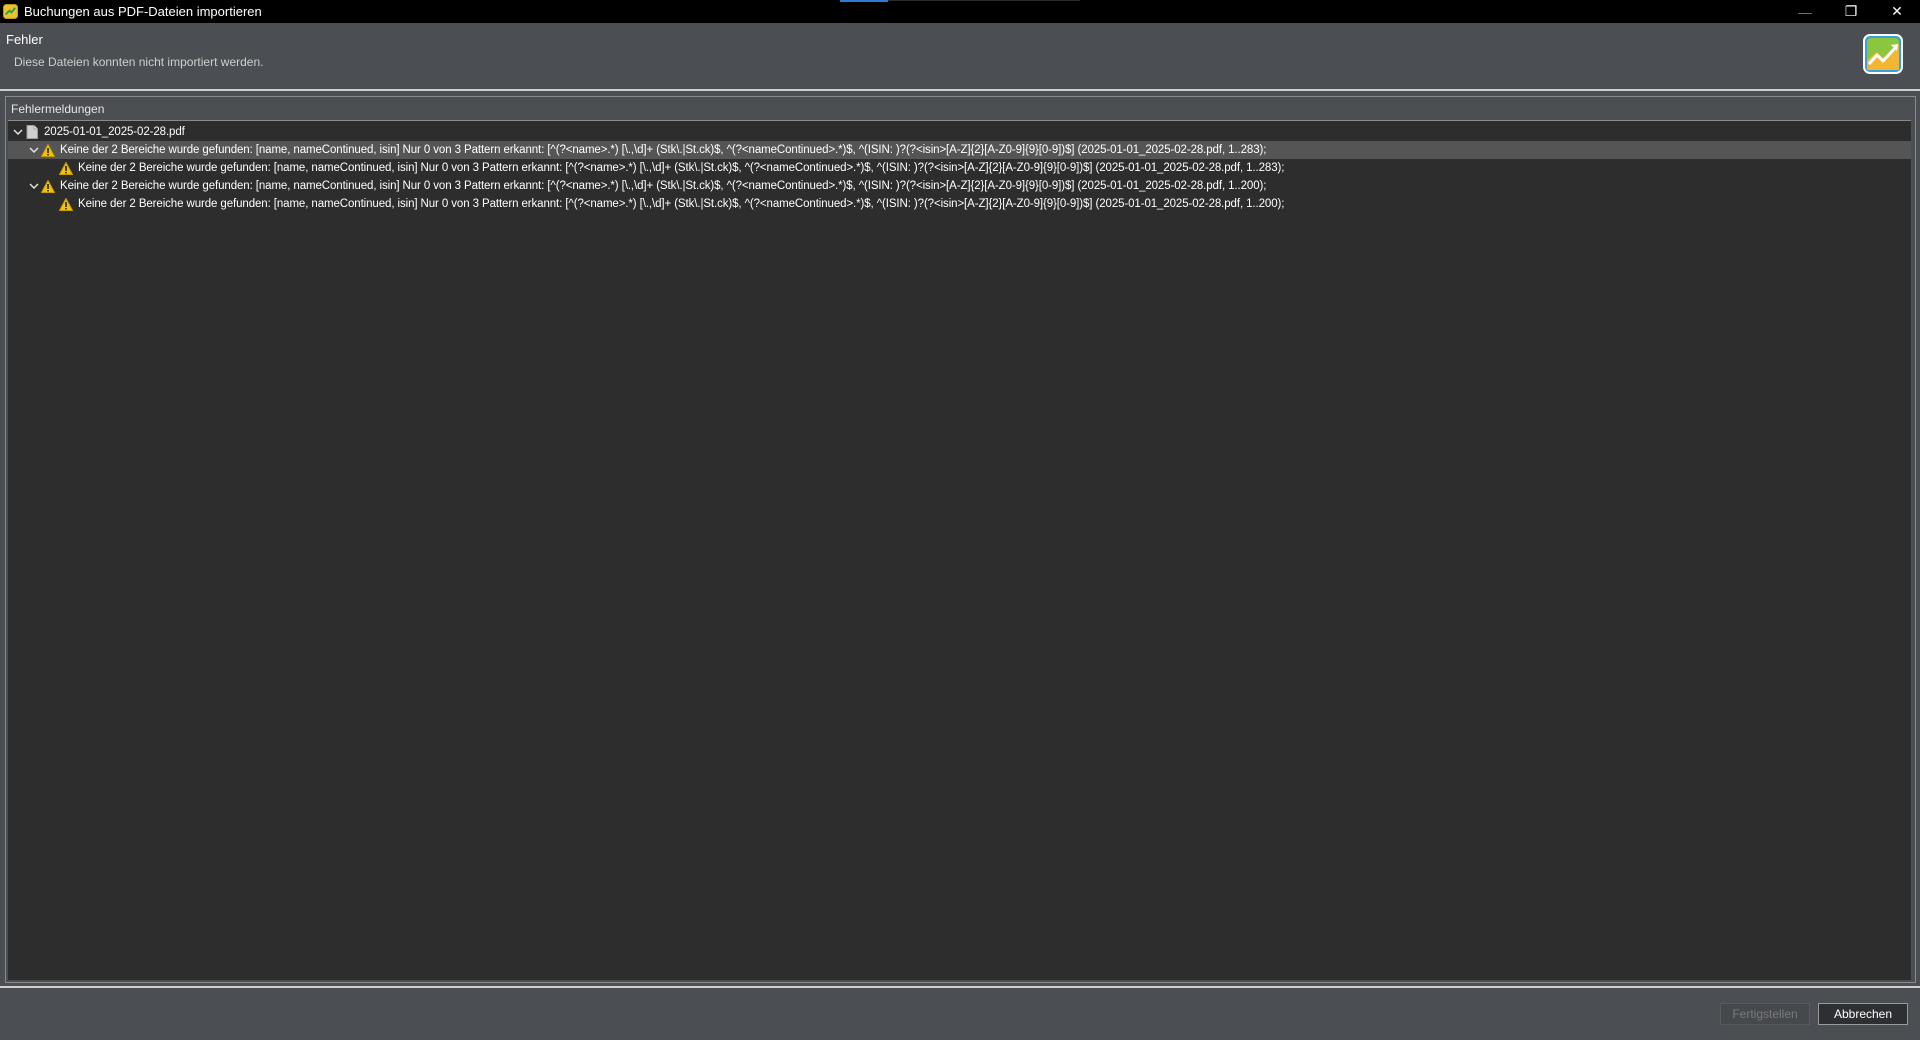 The width and height of the screenshot is (1920, 1040). I want to click on header-title: Fehler, so click(24, 39).